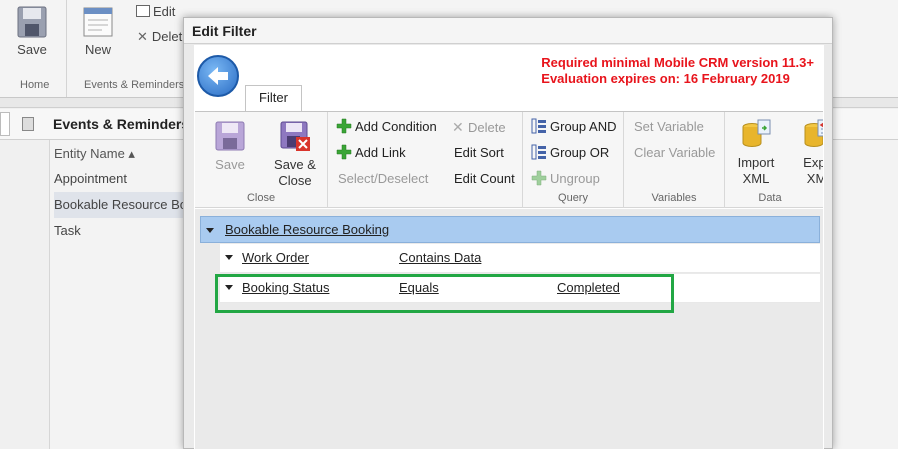  What do you see at coordinates (510, 229) in the screenshot?
I see `tree-root-row: Bookable Resource Booking` at bounding box center [510, 229].